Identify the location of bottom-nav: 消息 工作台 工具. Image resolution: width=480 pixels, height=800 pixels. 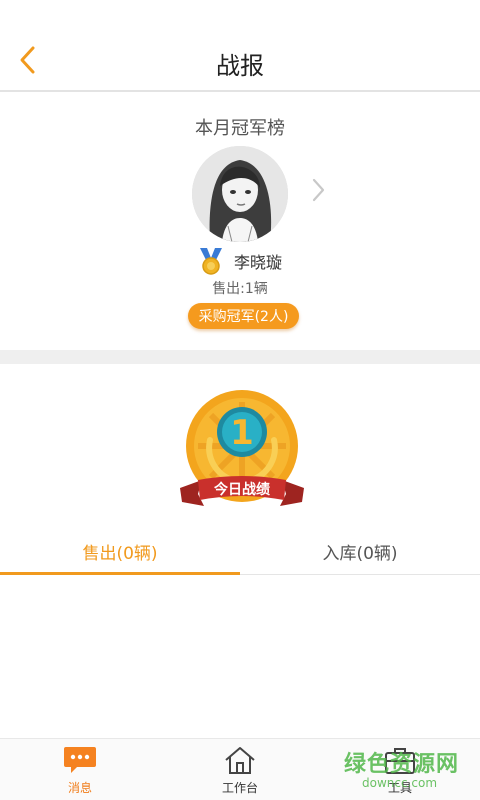
(240, 769).